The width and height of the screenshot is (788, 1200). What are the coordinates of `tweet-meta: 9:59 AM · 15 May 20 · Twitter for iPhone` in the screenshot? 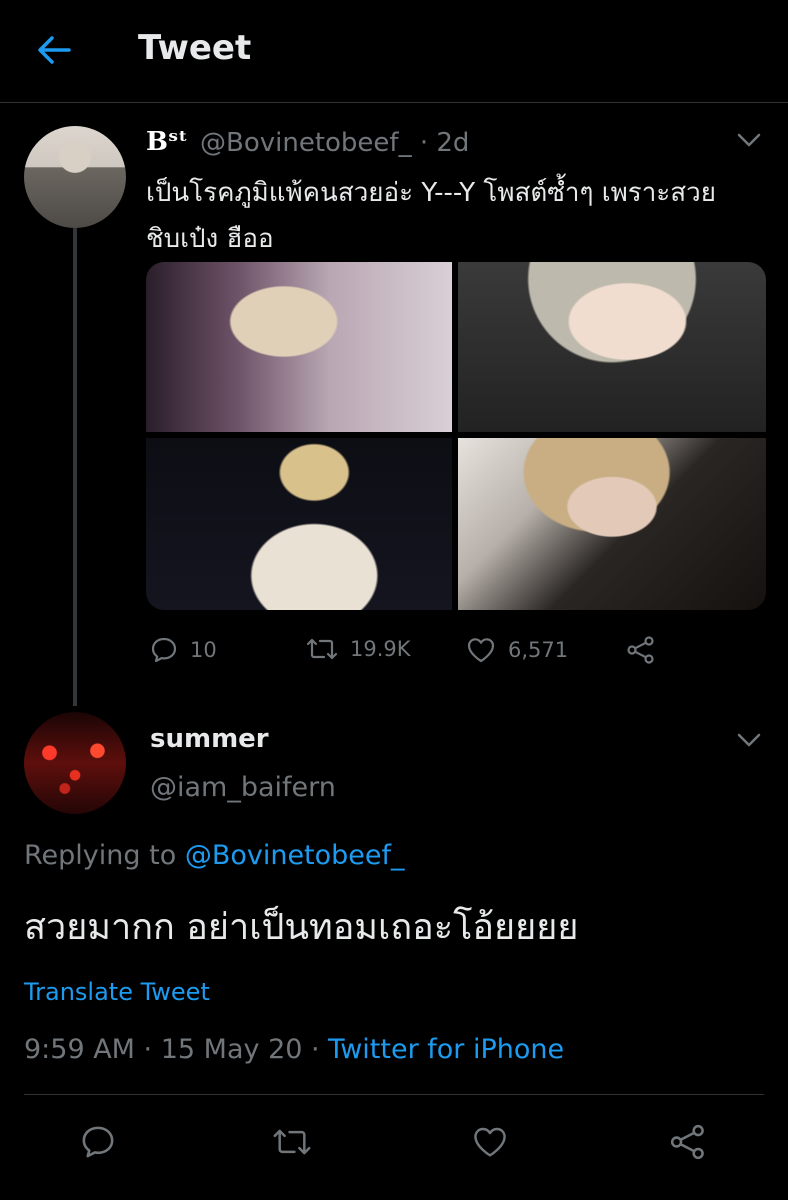 It's located at (294, 1049).